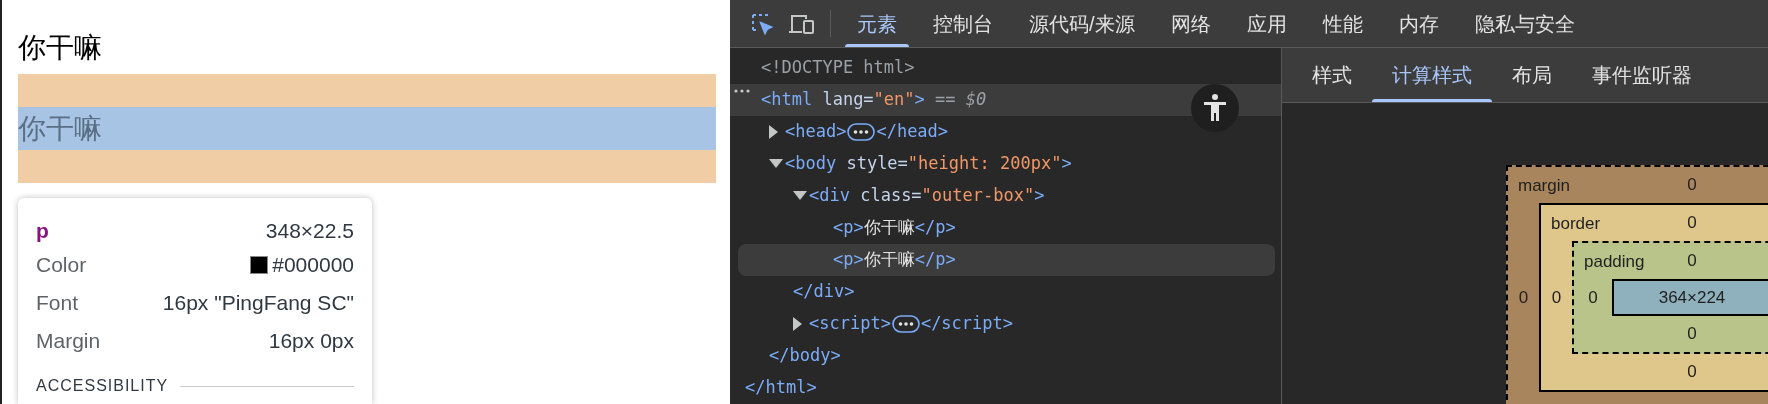  Describe the element at coordinates (259, 265) in the screenshot. I see `color-swatch` at that location.